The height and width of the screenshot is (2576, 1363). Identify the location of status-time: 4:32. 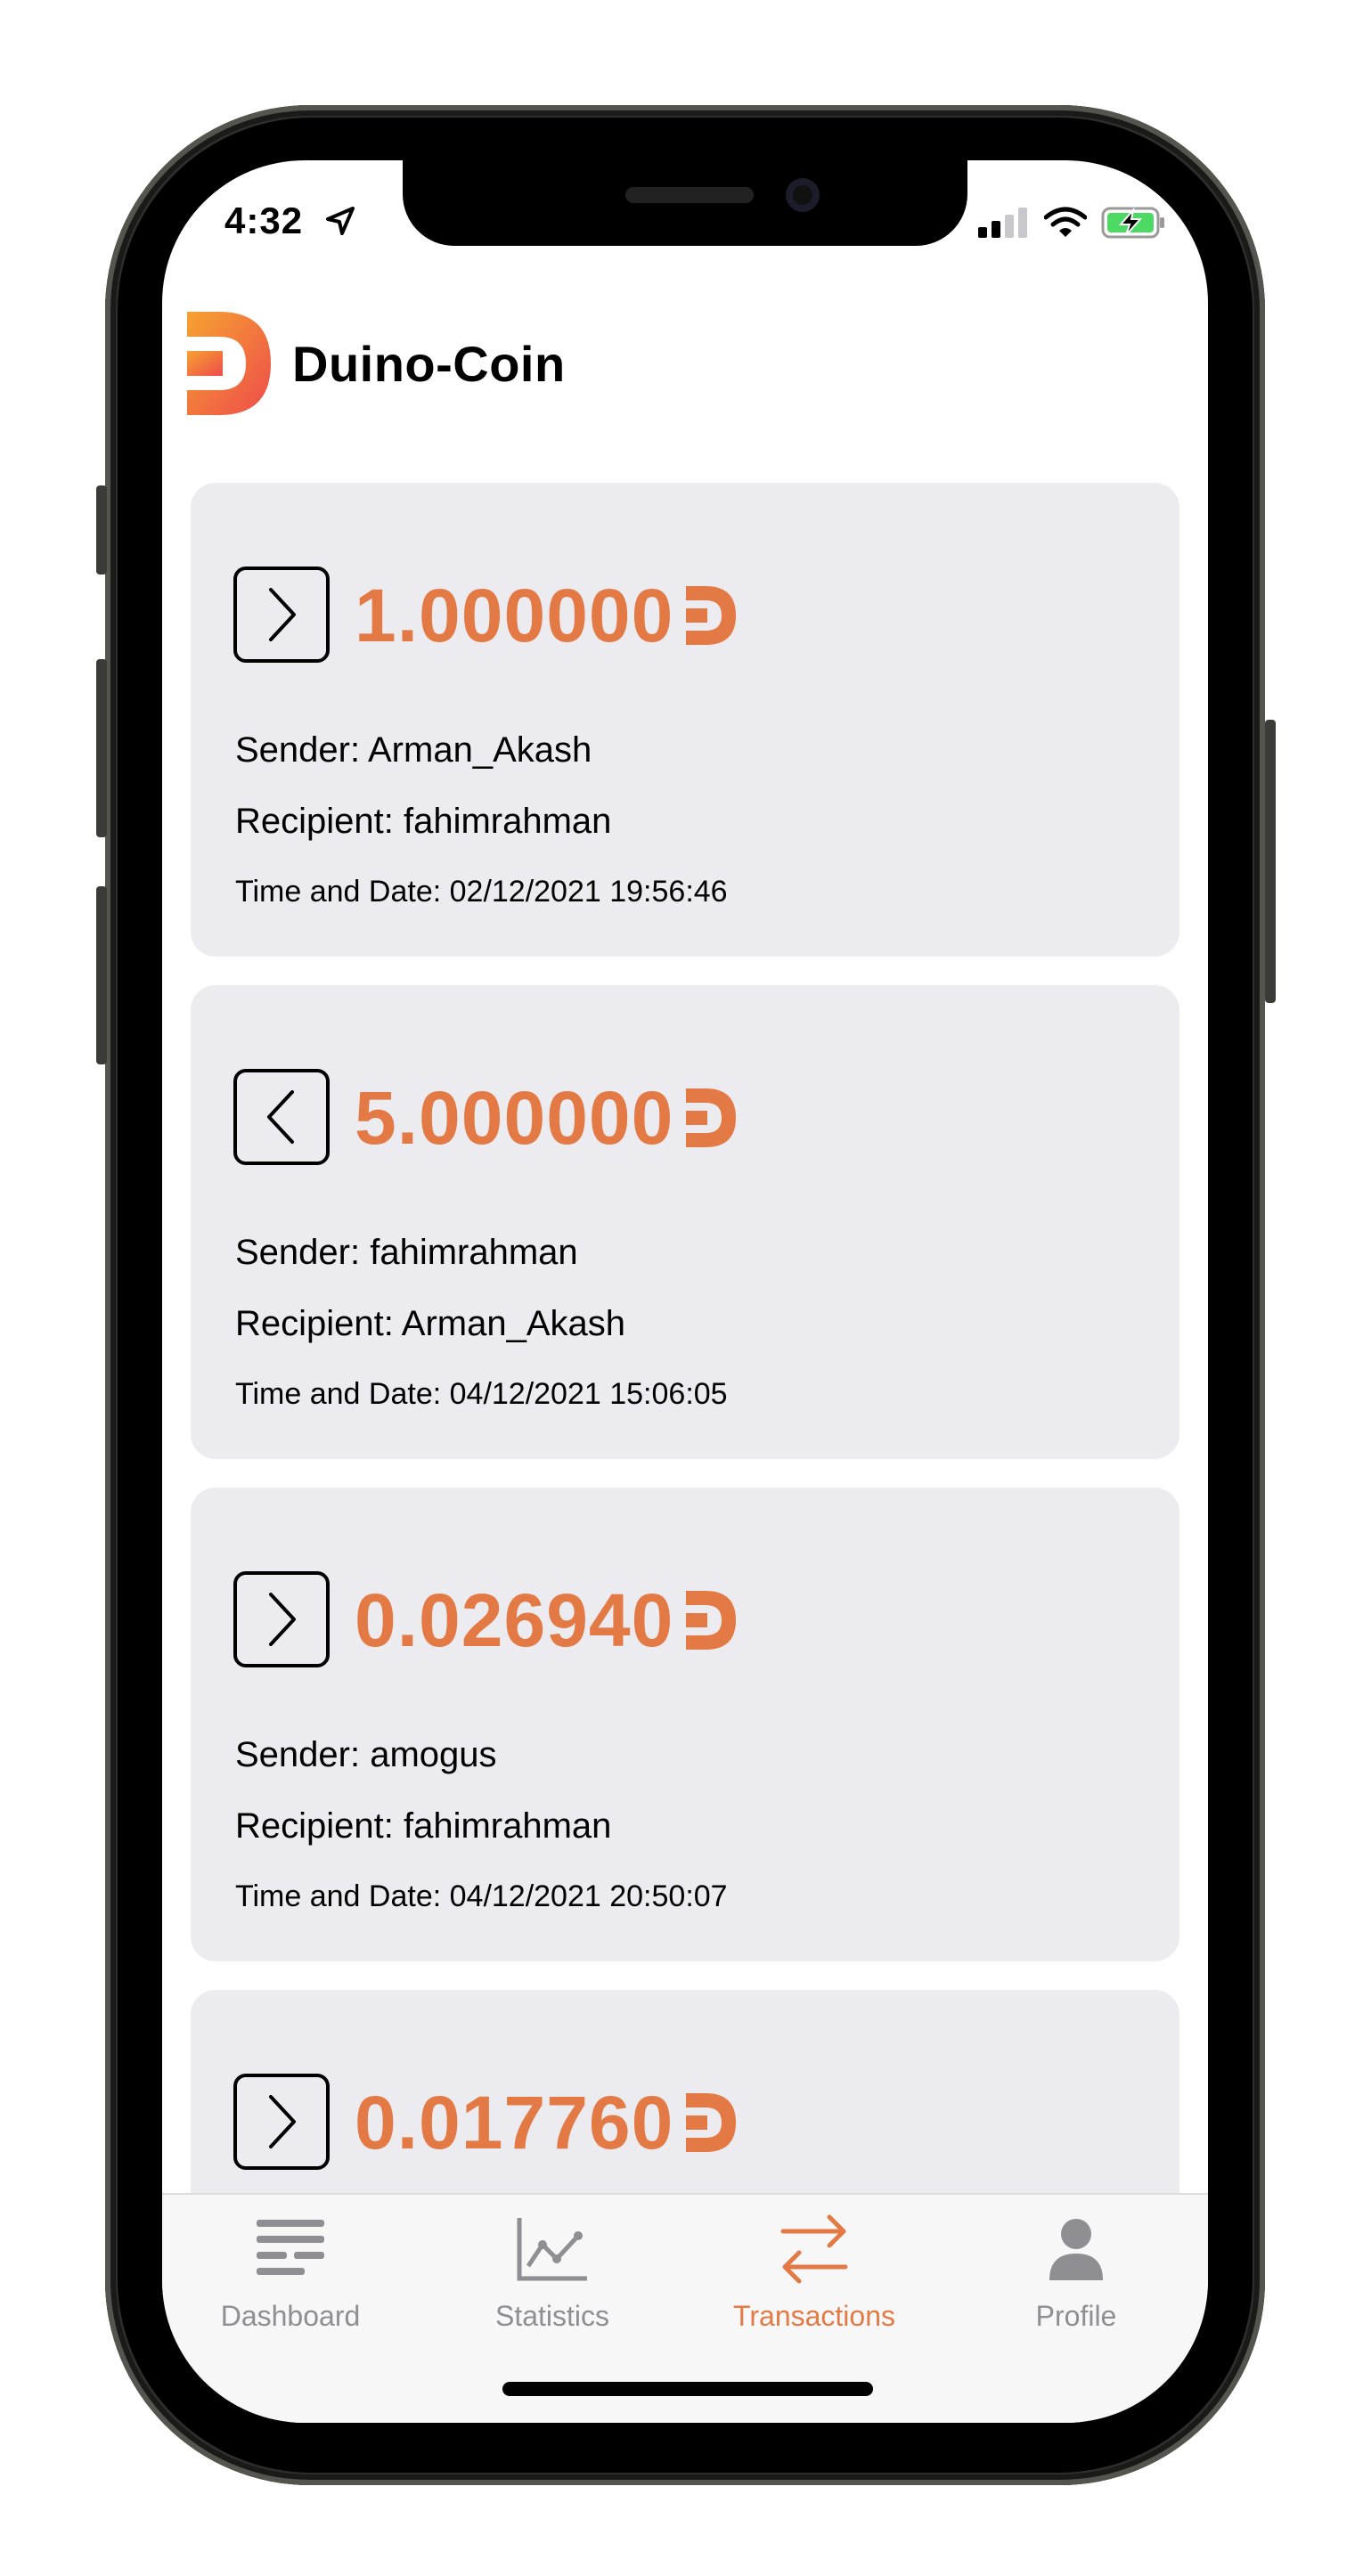
(264, 221).